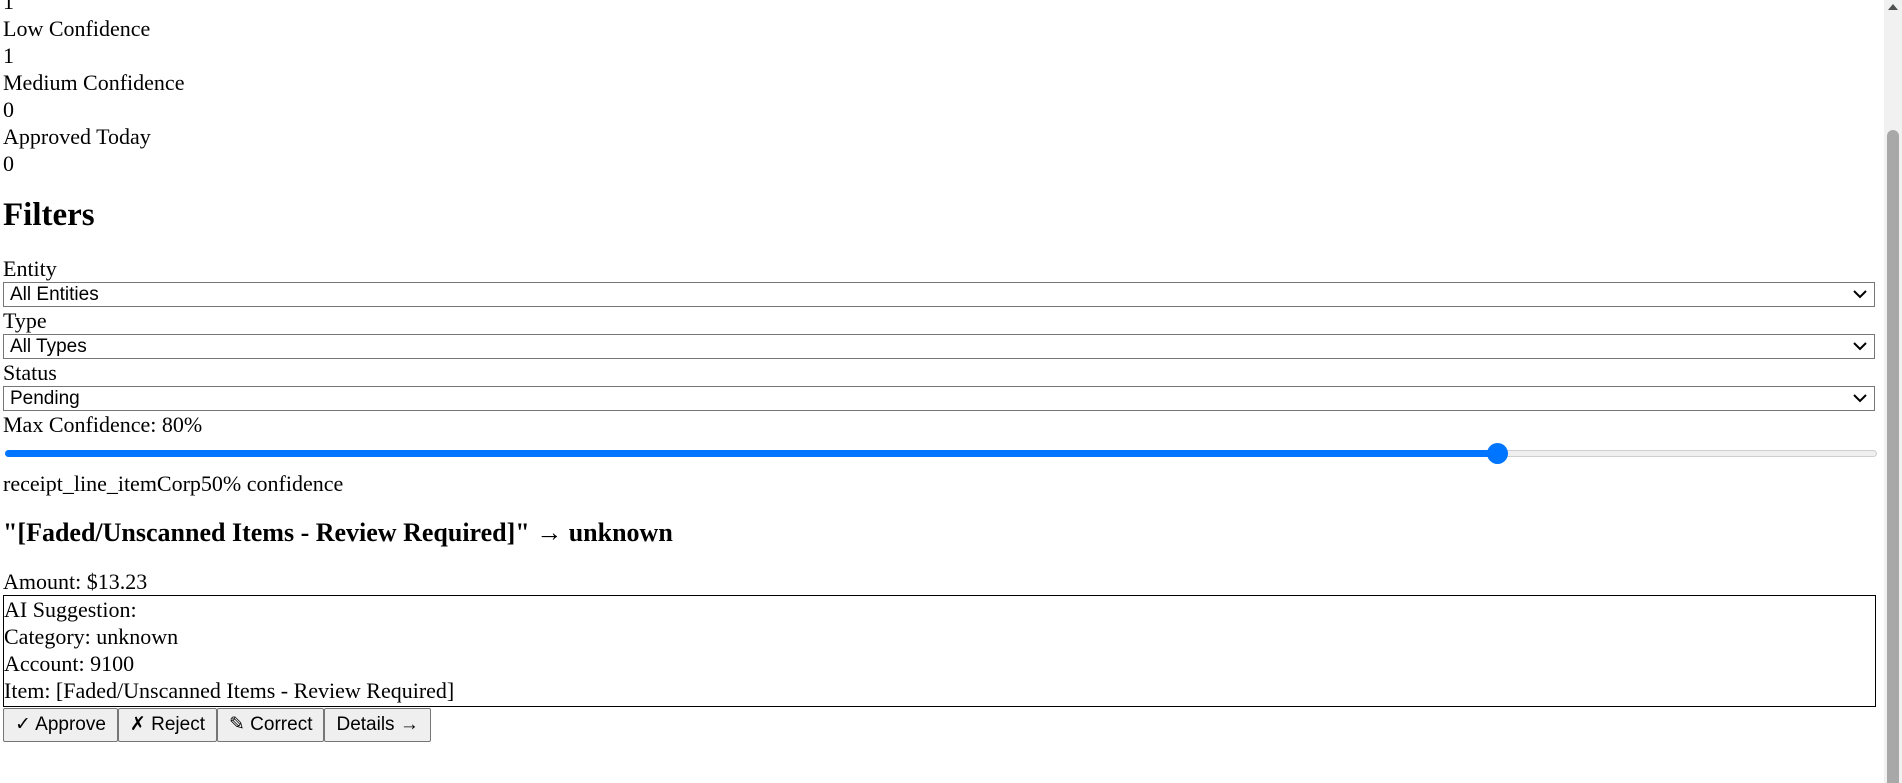 The image size is (1902, 783). What do you see at coordinates (77, 136) in the screenshot?
I see `stat-label-approved-today: Approved Today` at bounding box center [77, 136].